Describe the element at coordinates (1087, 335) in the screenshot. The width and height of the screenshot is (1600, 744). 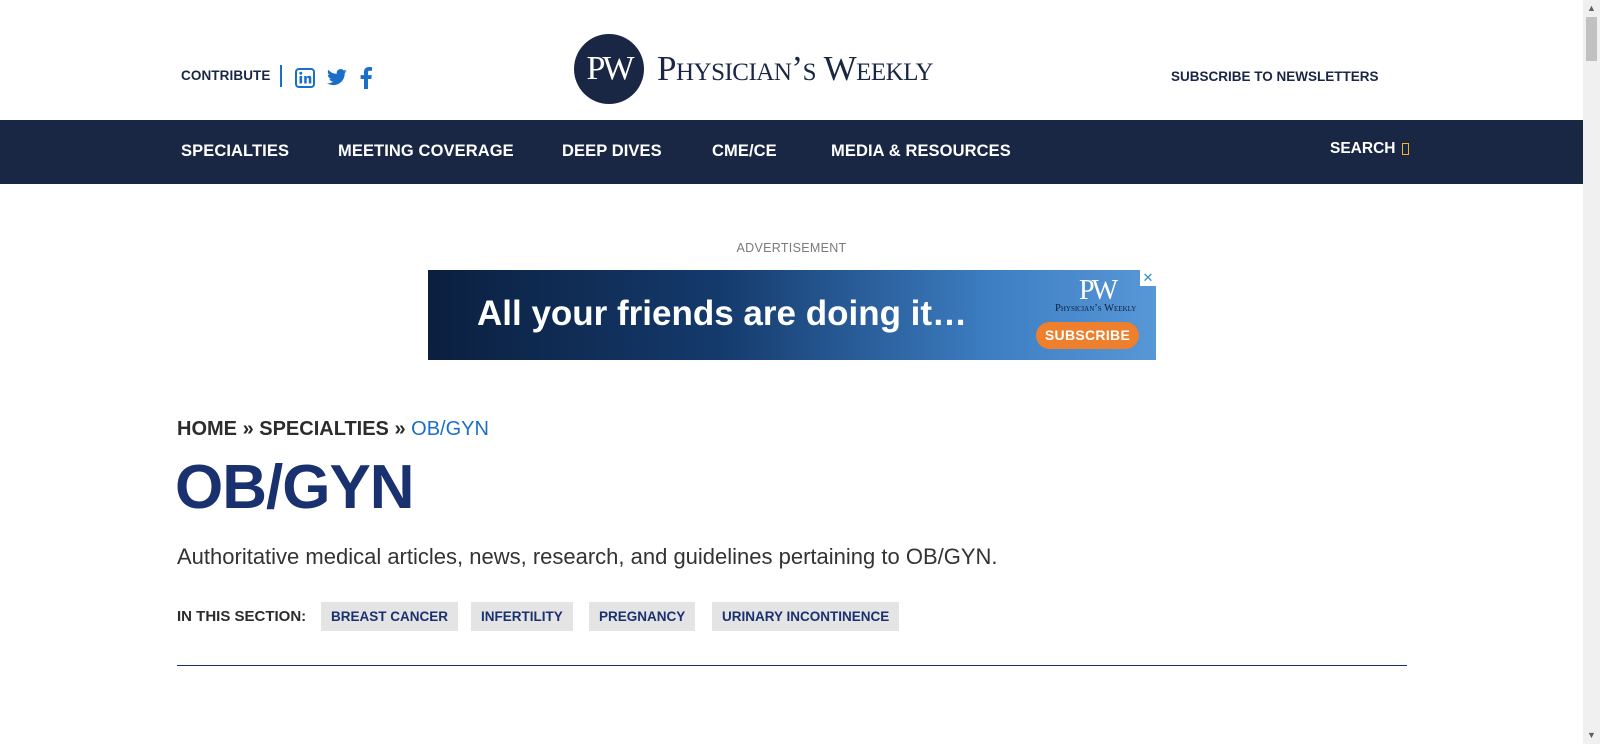
I see `ad-subscribe-button: SUBSCRIBE` at that location.